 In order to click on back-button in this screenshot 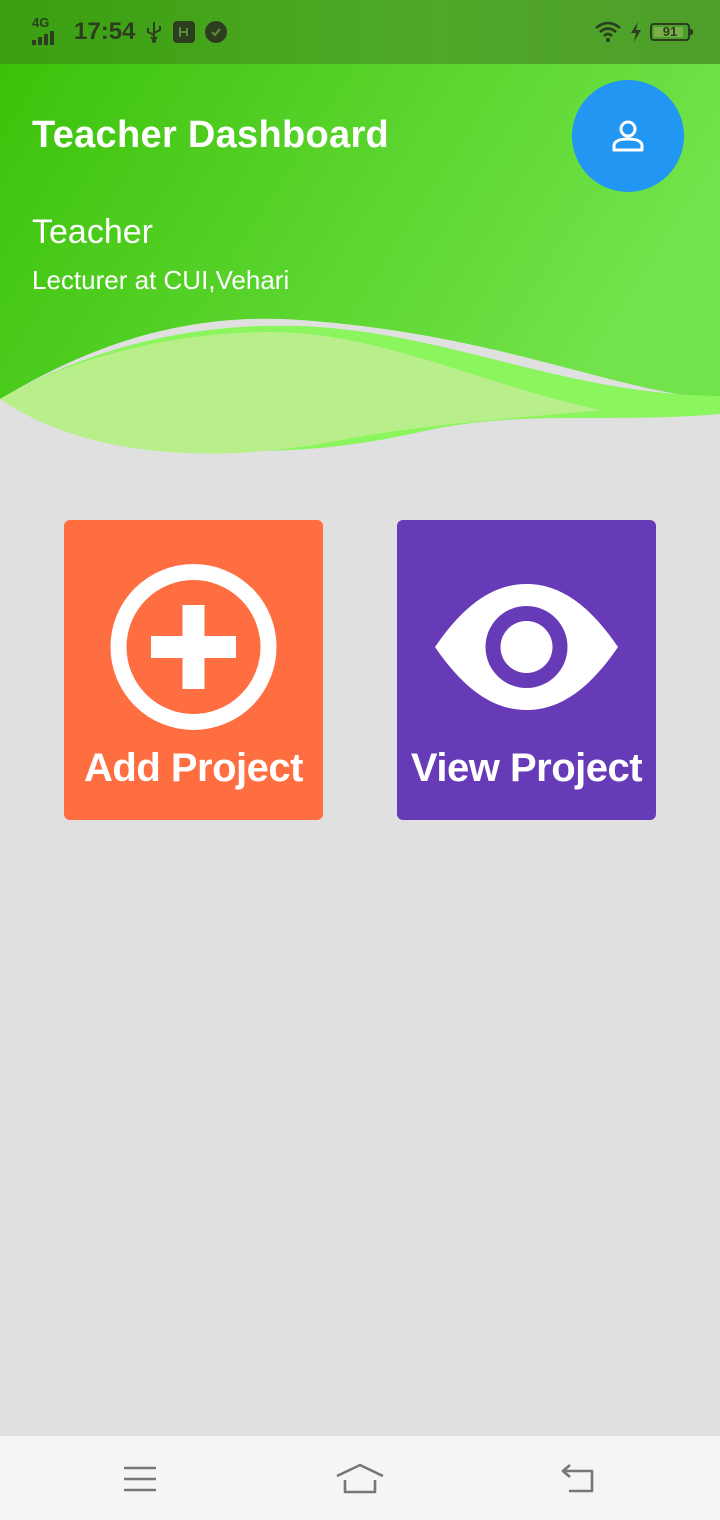, I will do `click(578, 1479)`.